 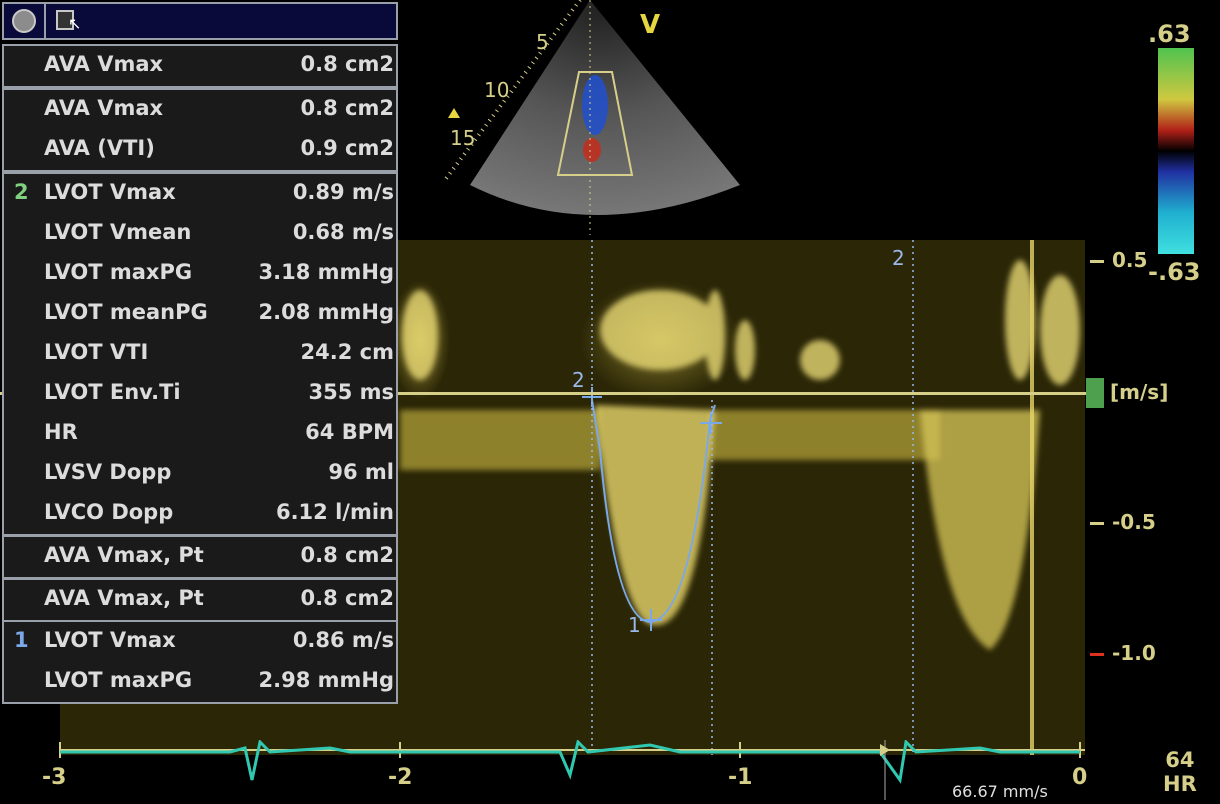 I want to click on depth-mark-10: 10, so click(x=497, y=90).